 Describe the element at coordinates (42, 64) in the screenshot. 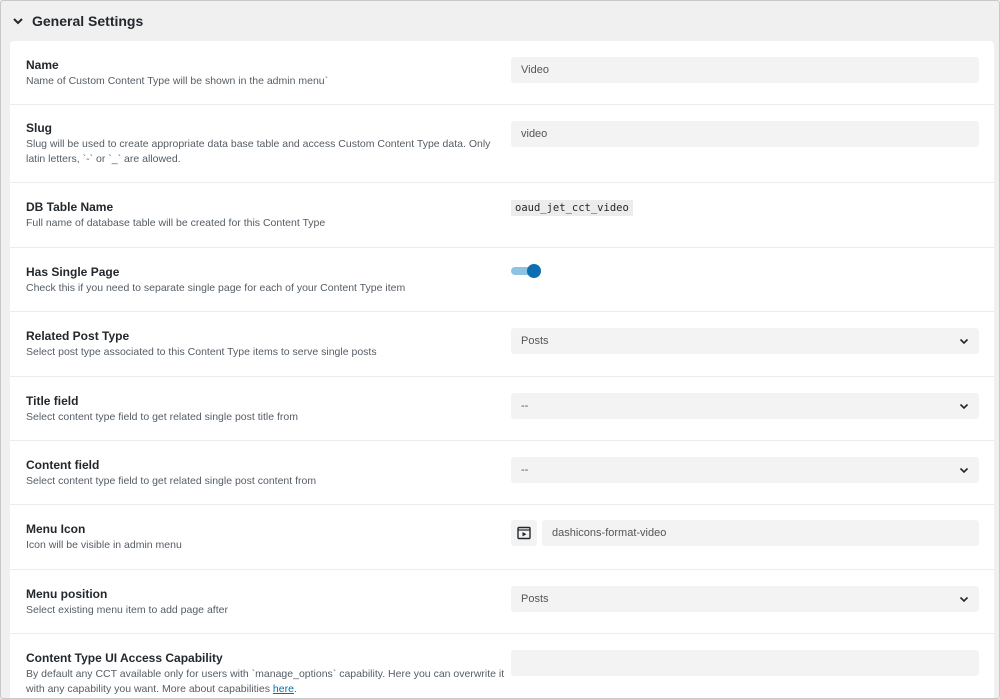

I see `name-label: Name` at that location.